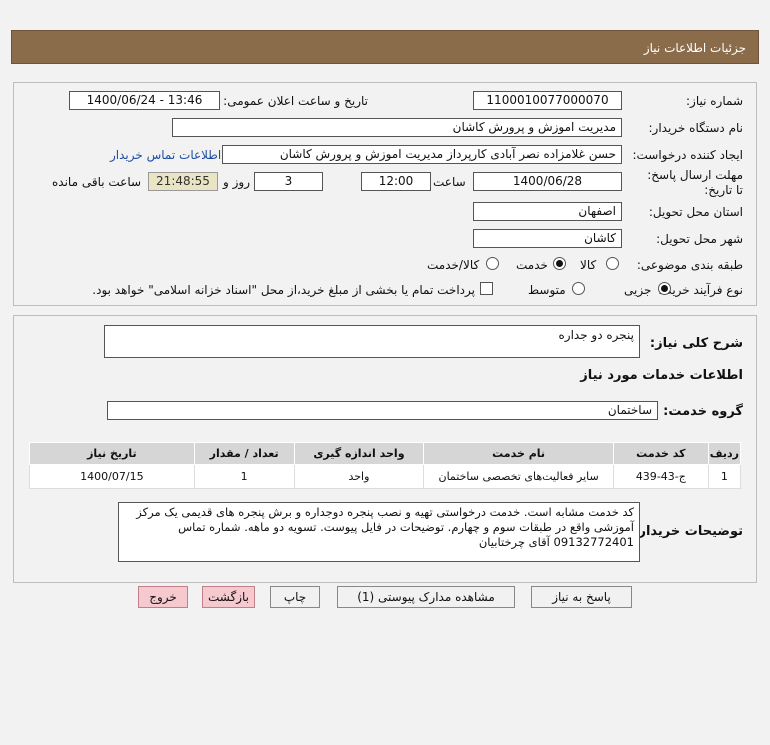 The width and height of the screenshot is (770, 745). I want to click on deadline-days-label: روز و, so click(236, 182).